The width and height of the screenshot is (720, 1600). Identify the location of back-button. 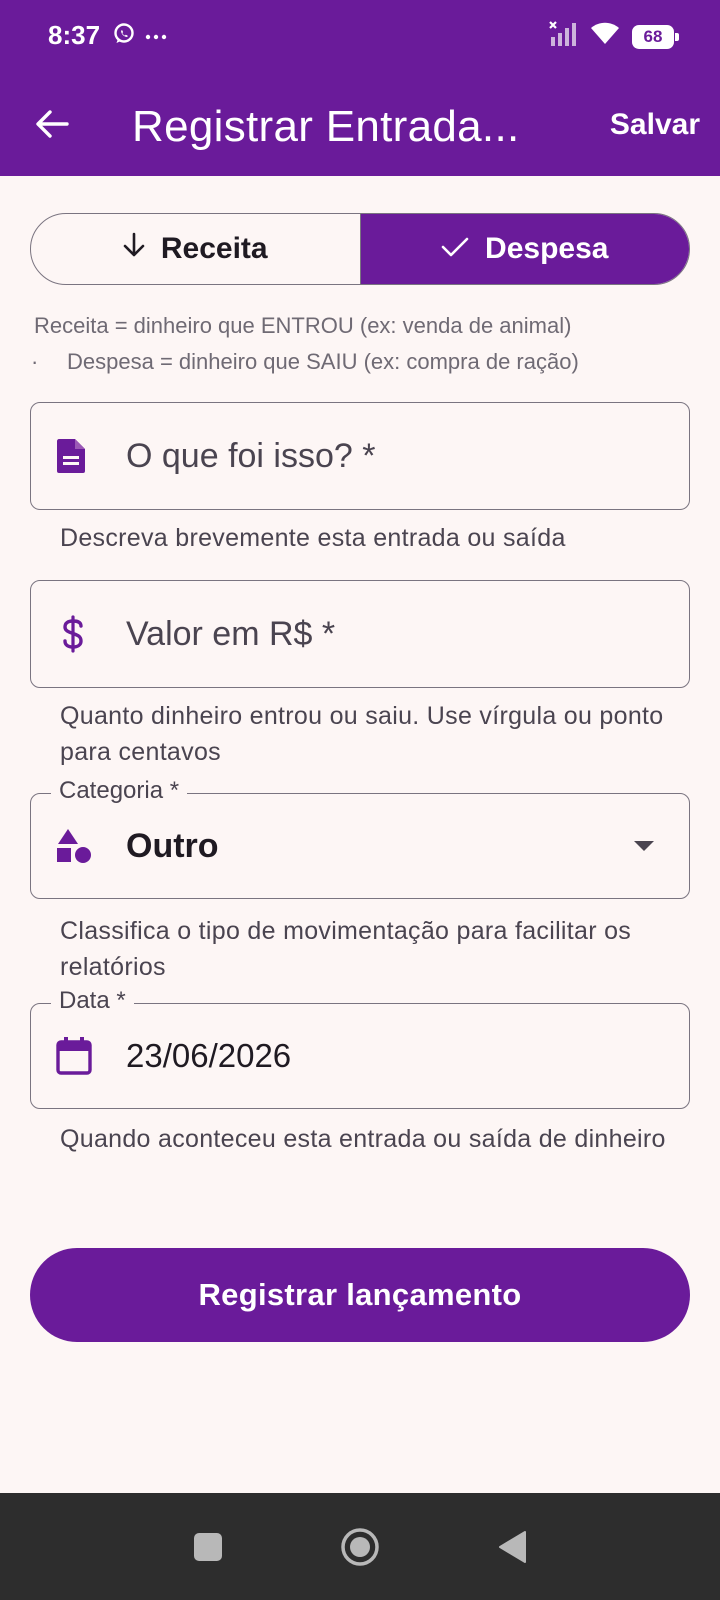
(52, 126).